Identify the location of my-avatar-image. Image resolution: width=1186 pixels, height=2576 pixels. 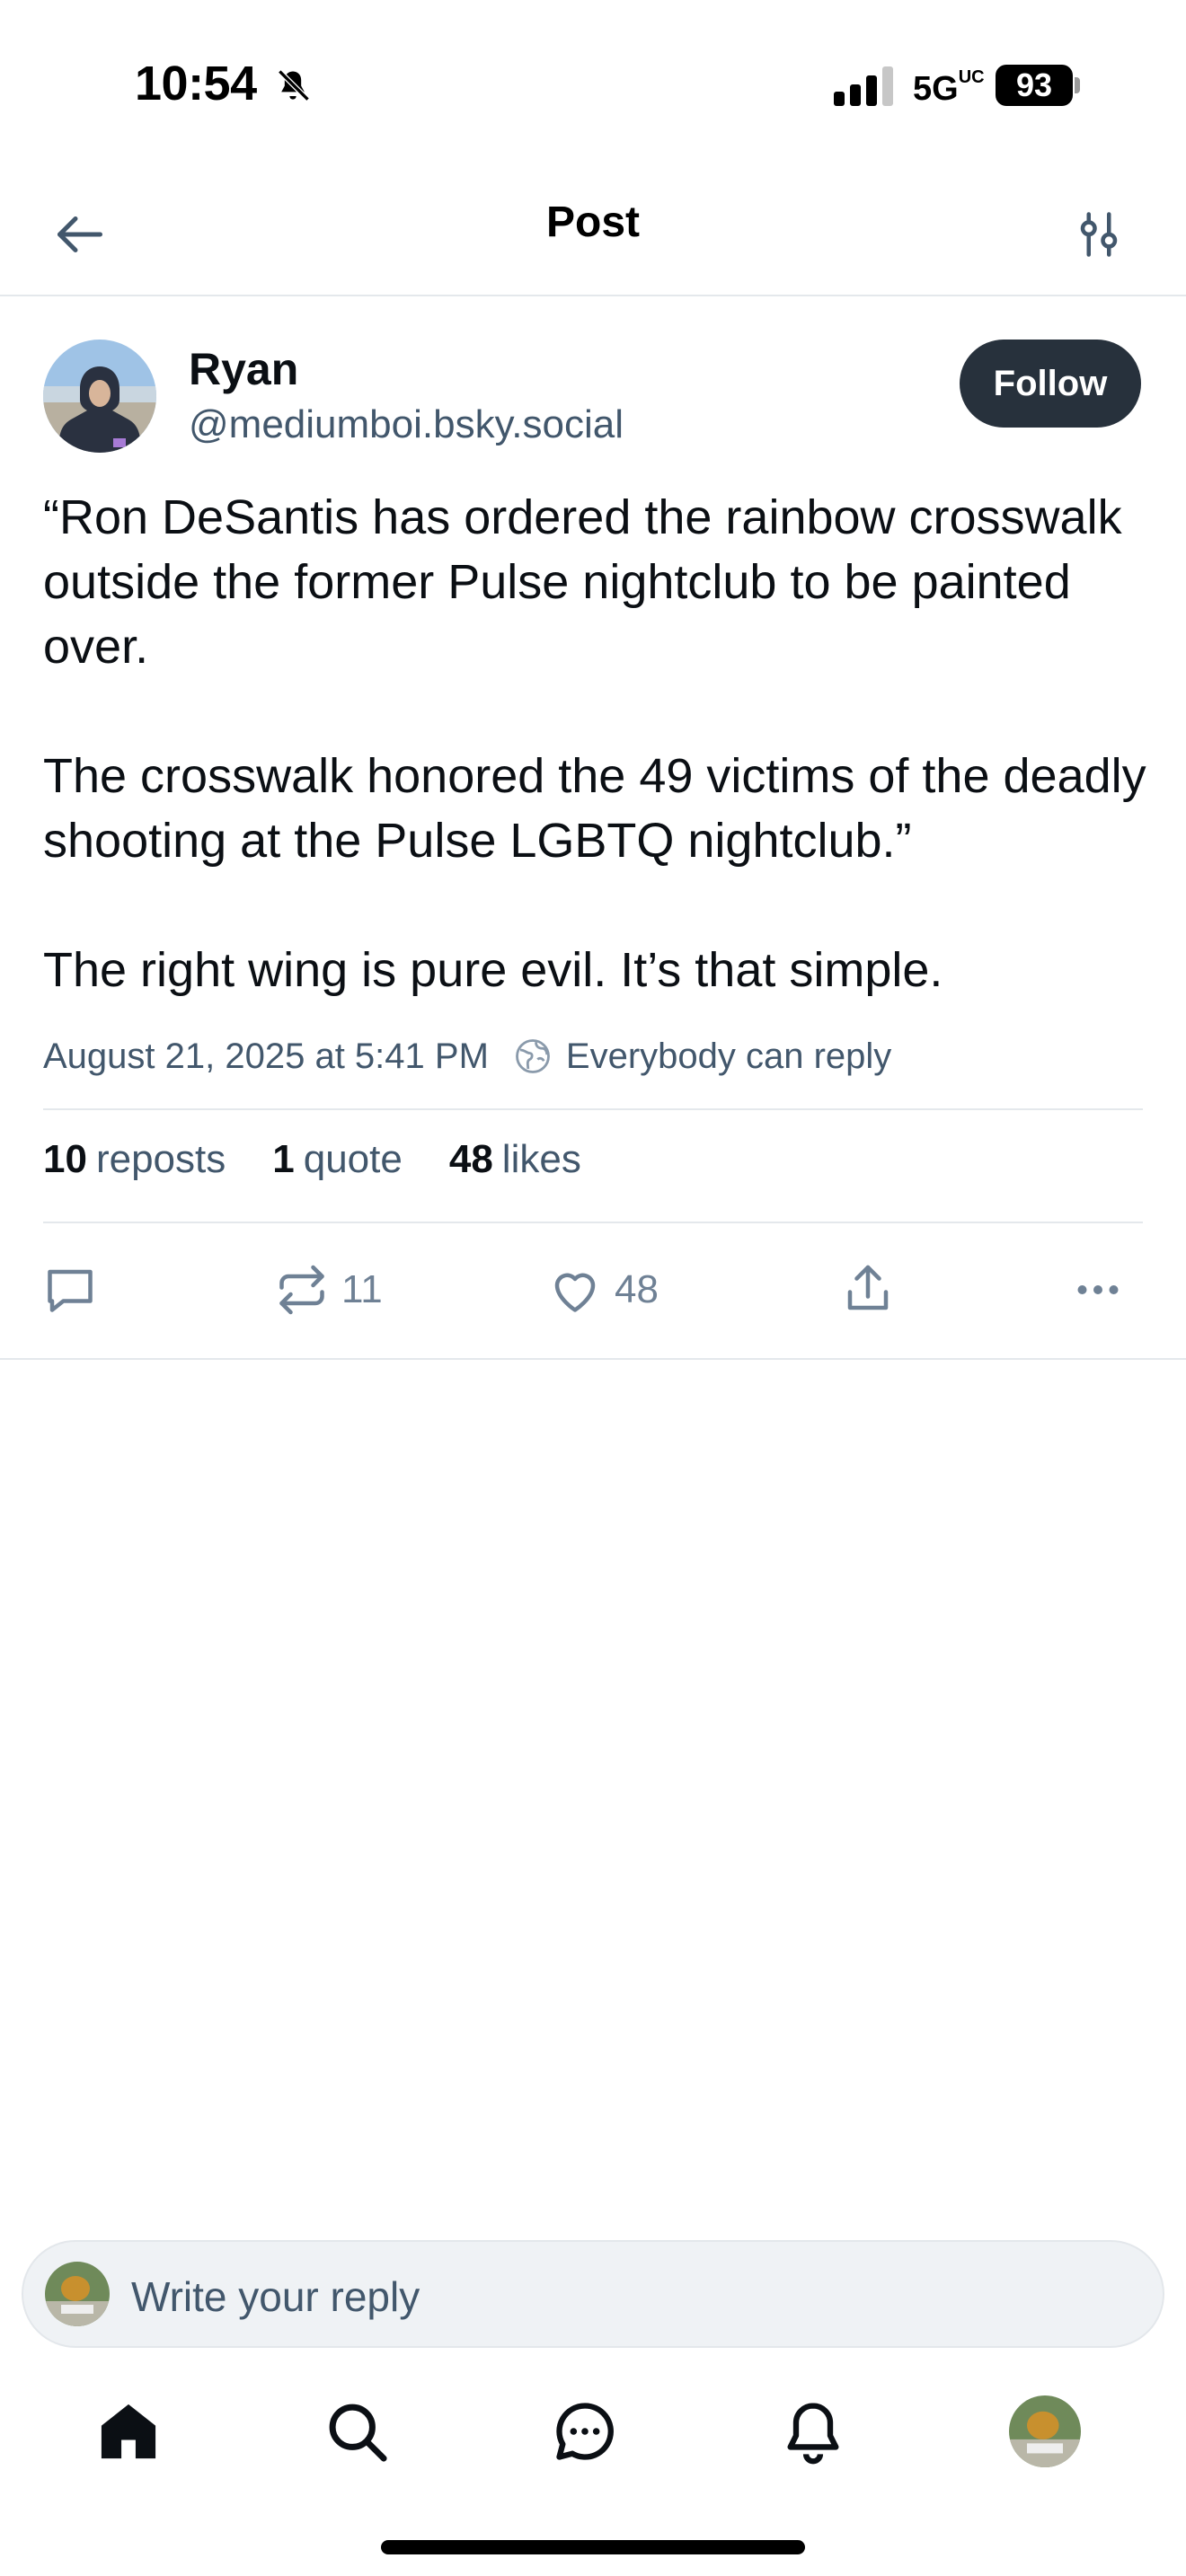
(77, 2294).